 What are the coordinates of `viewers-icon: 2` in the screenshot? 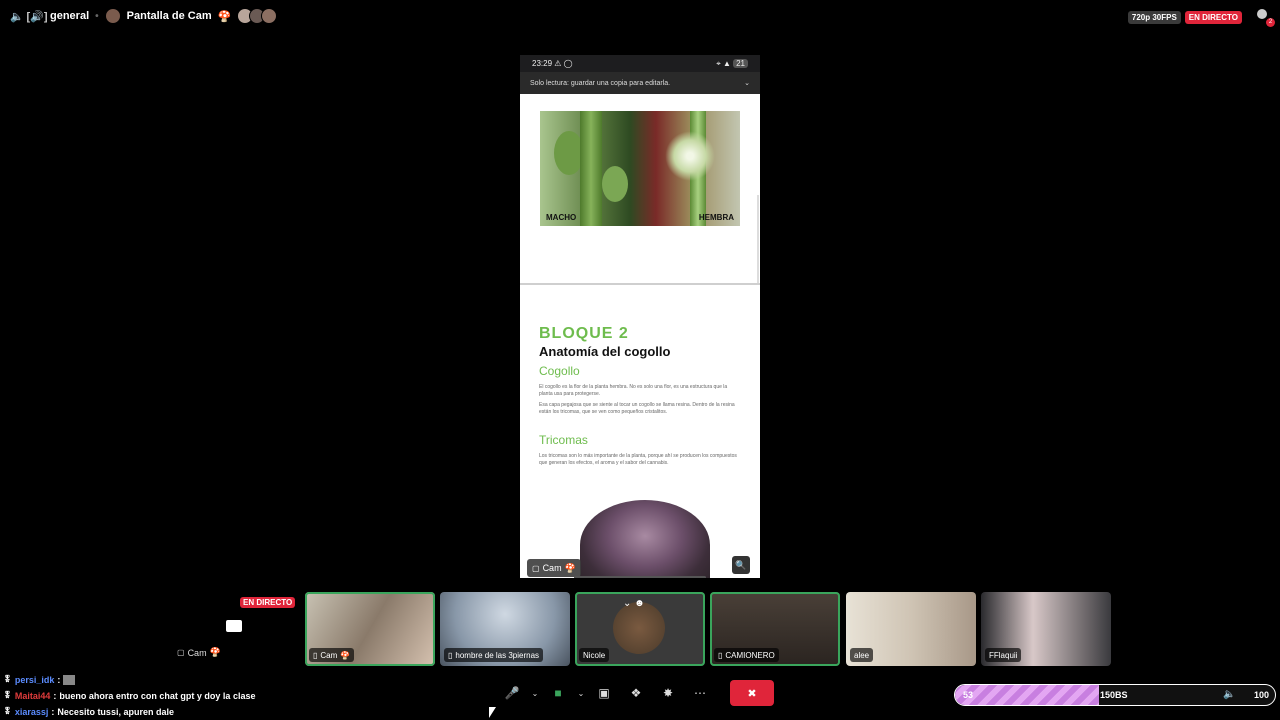 It's located at (1264, 18).